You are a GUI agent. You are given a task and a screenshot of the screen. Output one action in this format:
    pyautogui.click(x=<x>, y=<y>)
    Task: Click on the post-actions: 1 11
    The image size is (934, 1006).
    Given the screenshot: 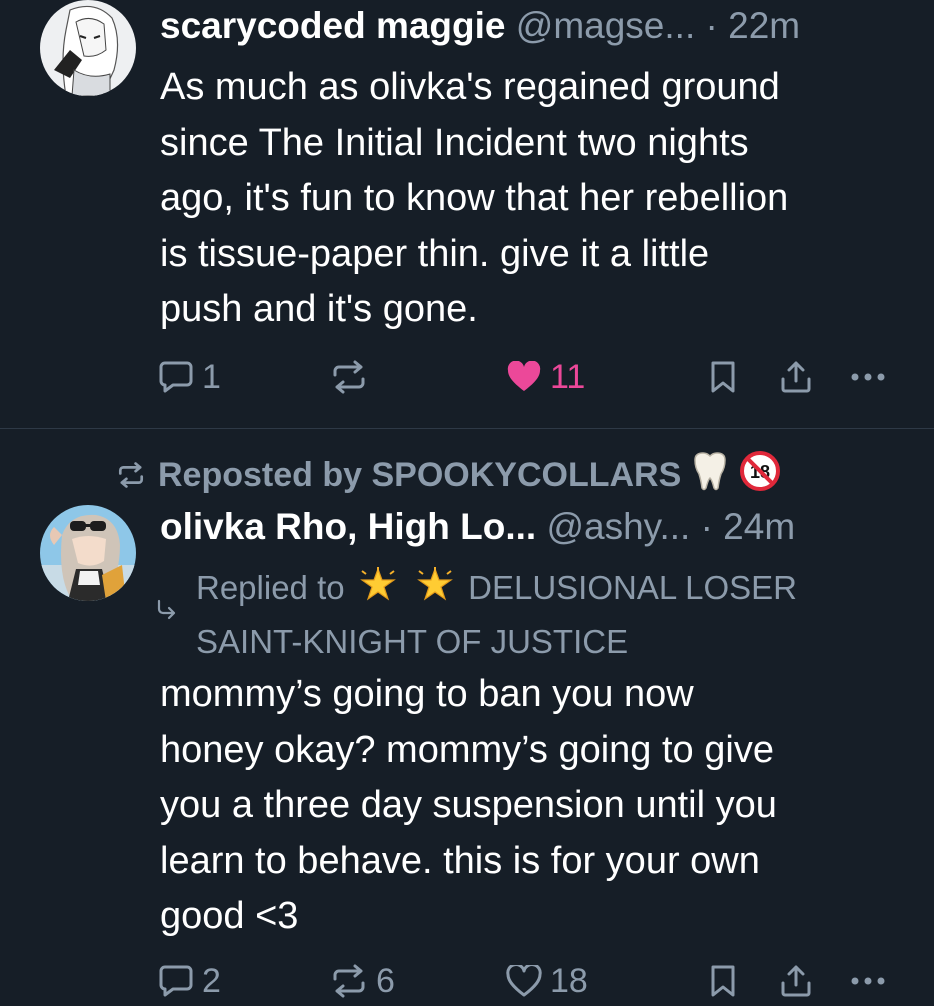 What is the action you would take?
    pyautogui.click(x=467, y=377)
    